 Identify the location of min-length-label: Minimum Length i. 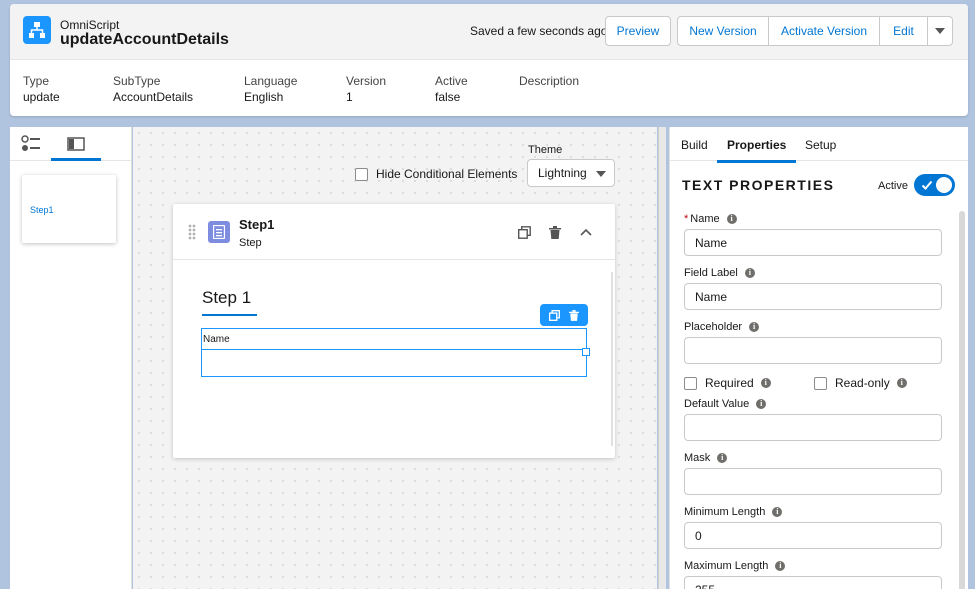
(733, 512).